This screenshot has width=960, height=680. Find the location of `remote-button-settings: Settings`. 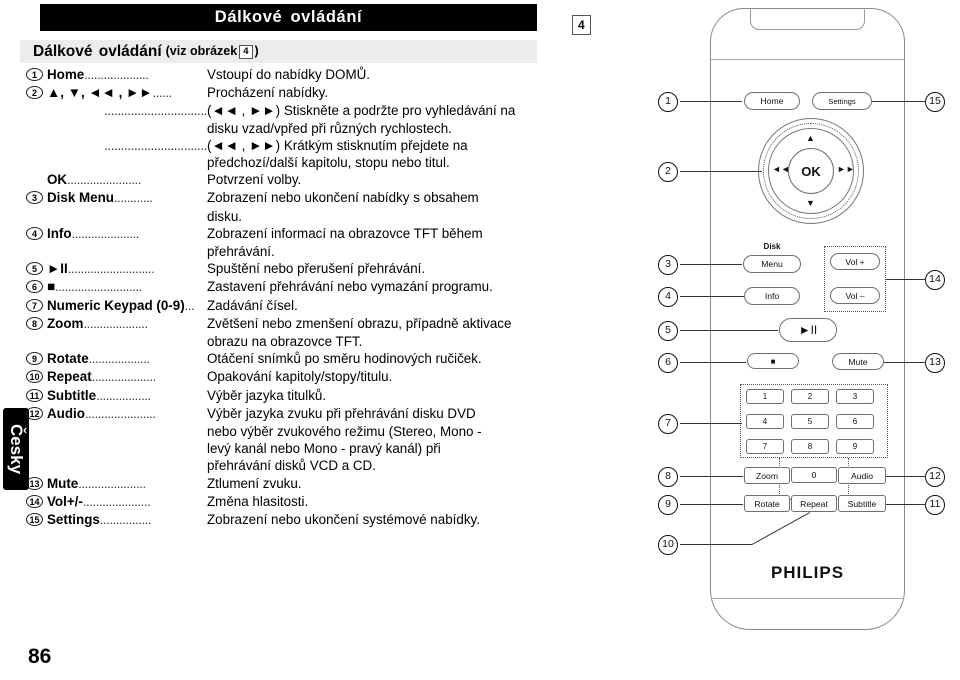

remote-button-settings: Settings is located at coordinates (842, 101).